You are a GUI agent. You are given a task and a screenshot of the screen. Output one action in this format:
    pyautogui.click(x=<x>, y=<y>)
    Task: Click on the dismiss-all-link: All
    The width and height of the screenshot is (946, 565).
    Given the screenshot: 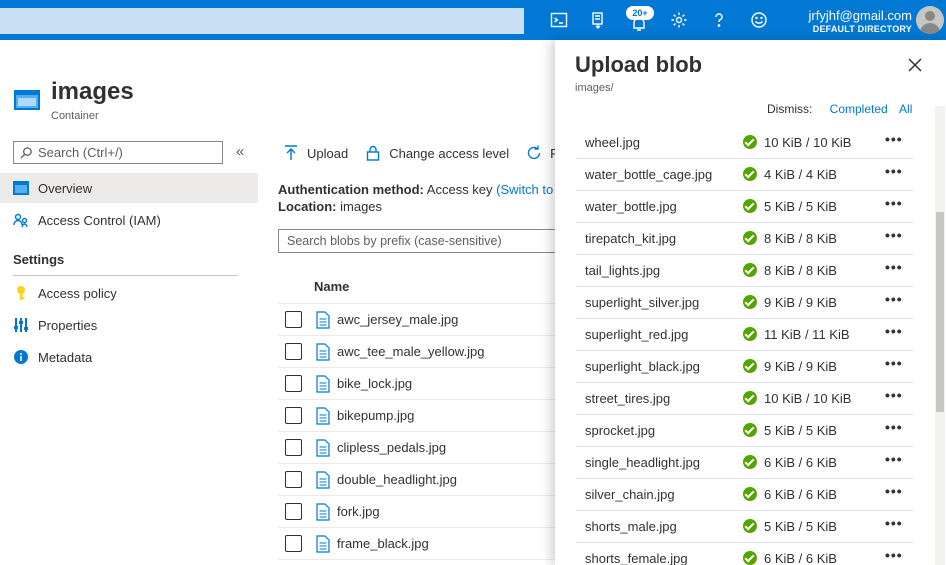 What is the action you would take?
    pyautogui.click(x=905, y=109)
    